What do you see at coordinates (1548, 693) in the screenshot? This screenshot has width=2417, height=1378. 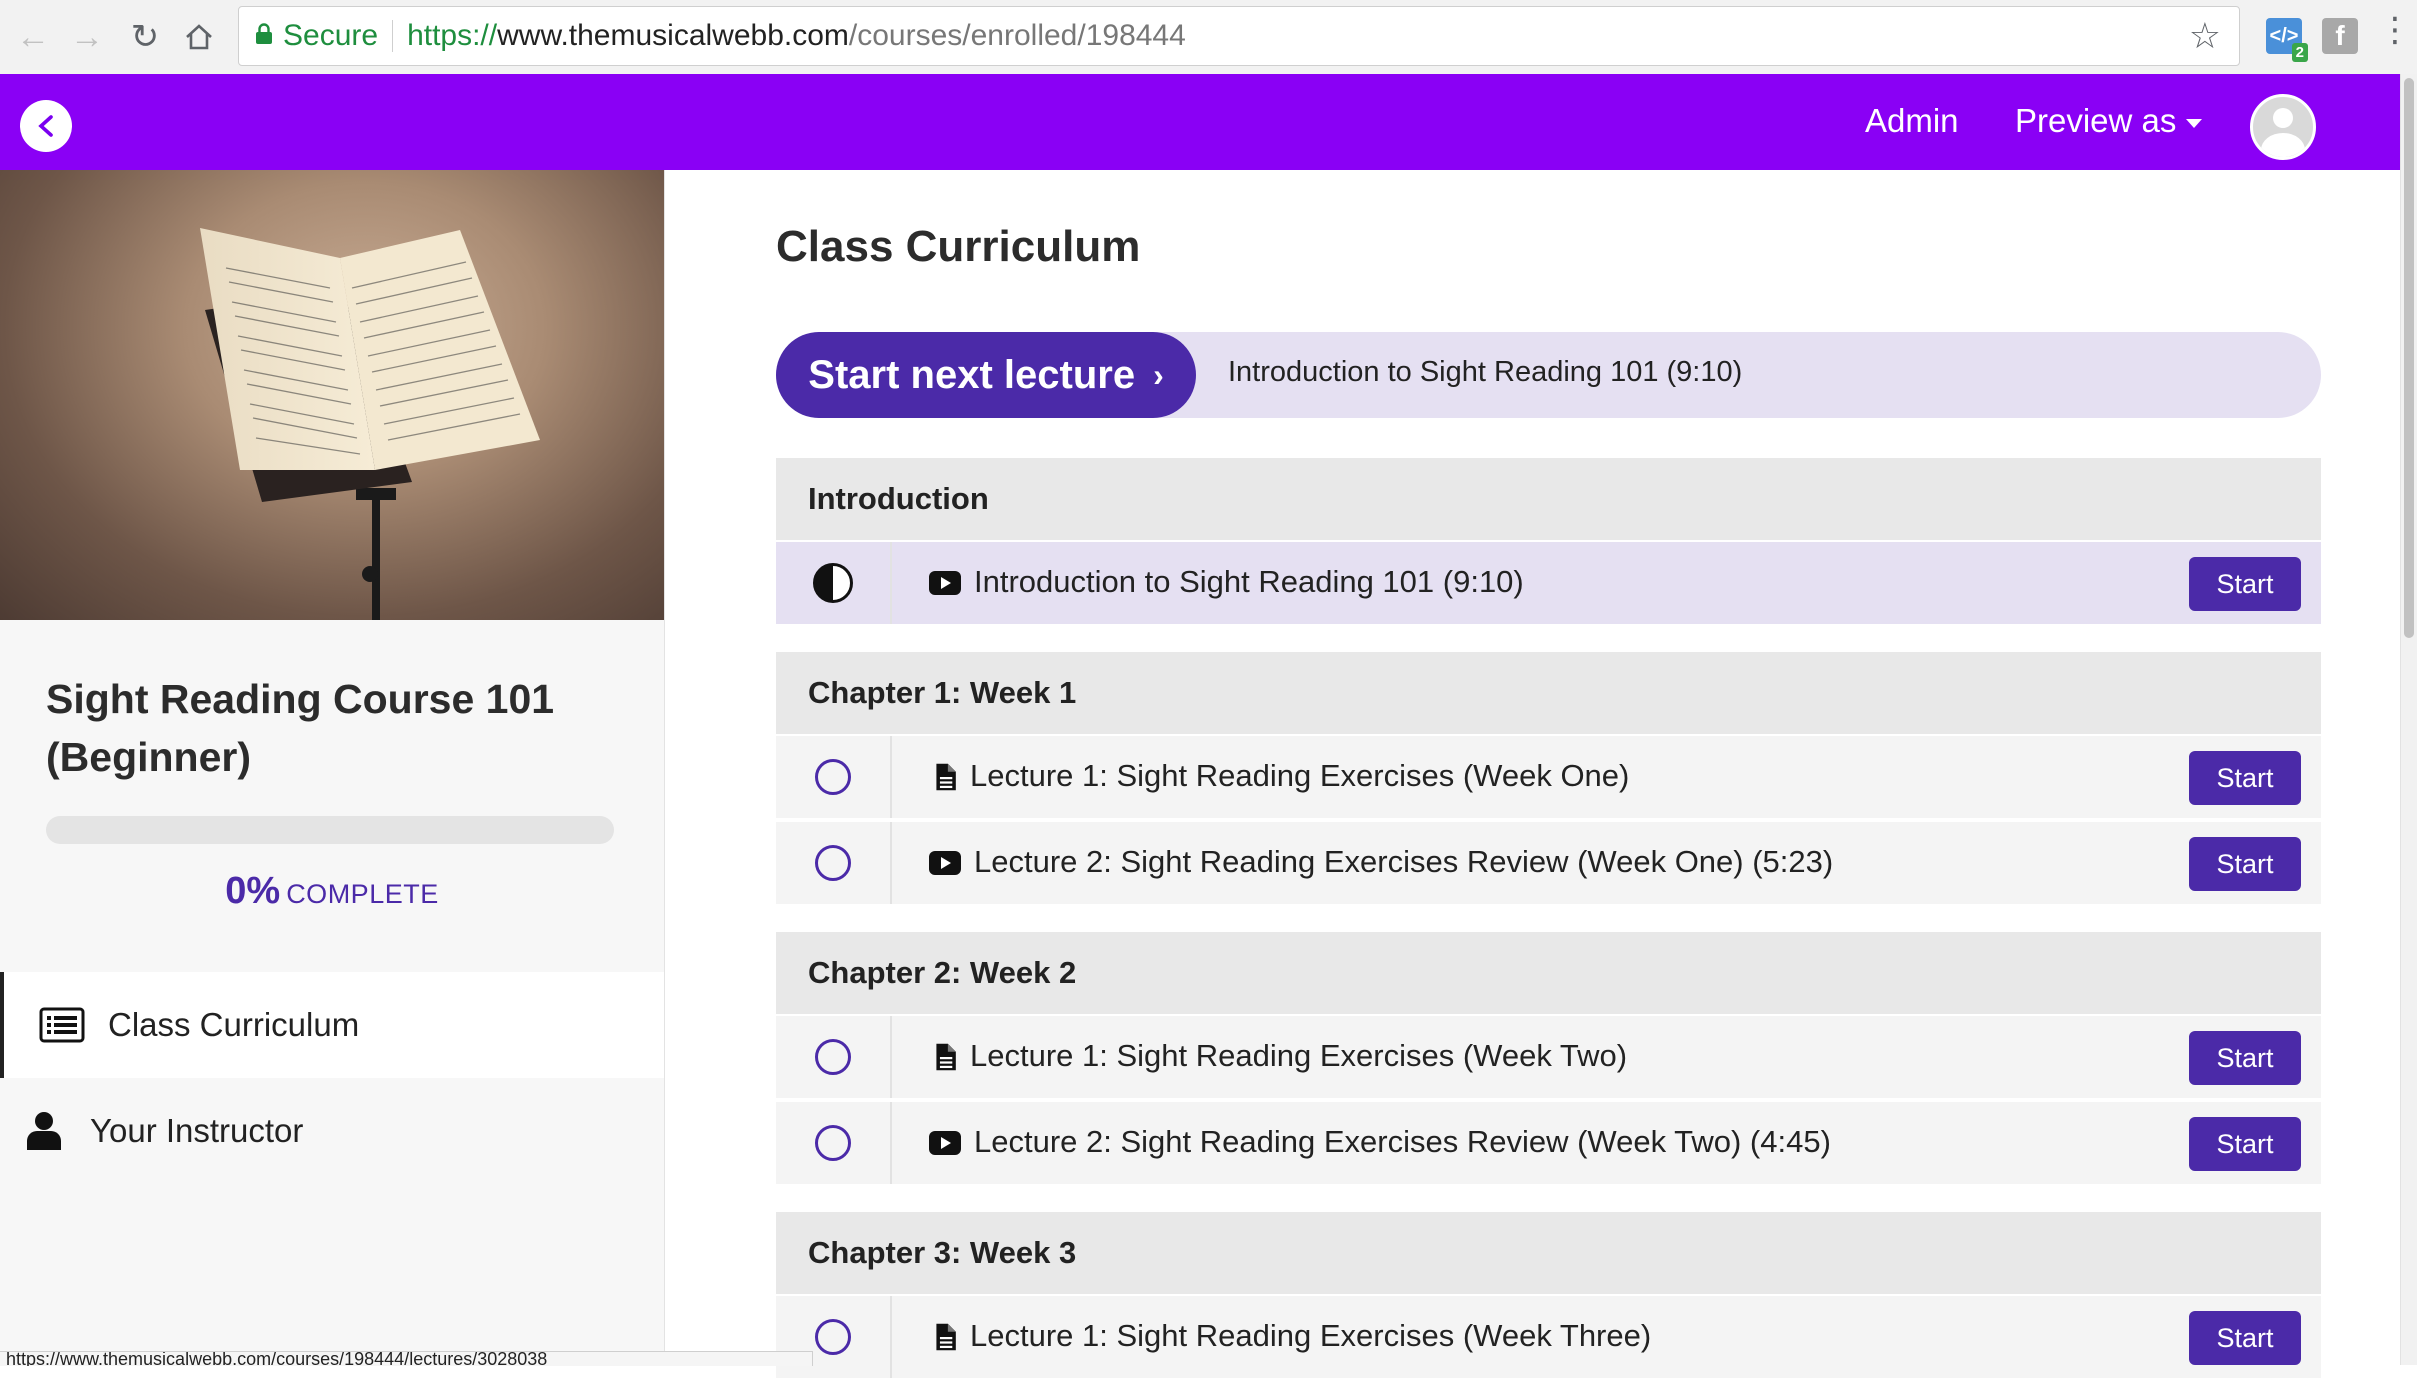 I see `section-header: Chapter 1: Week 1` at bounding box center [1548, 693].